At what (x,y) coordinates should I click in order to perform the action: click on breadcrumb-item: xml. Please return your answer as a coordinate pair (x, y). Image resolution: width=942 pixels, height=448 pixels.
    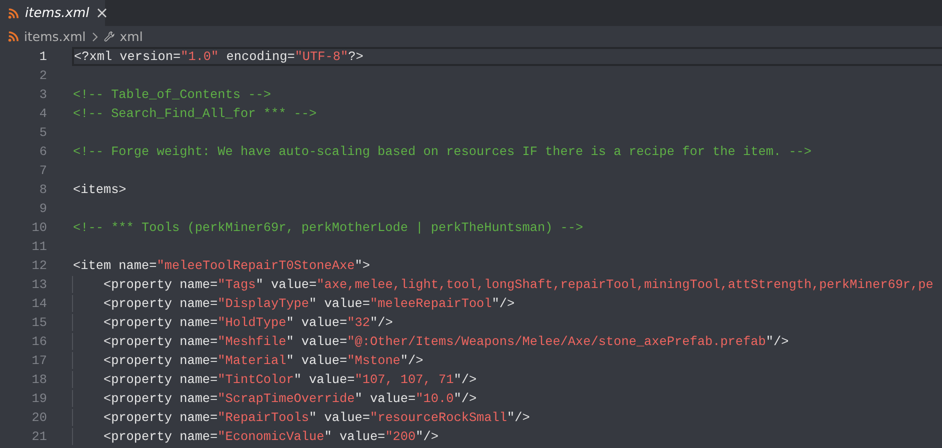
    Looking at the image, I should click on (123, 36).